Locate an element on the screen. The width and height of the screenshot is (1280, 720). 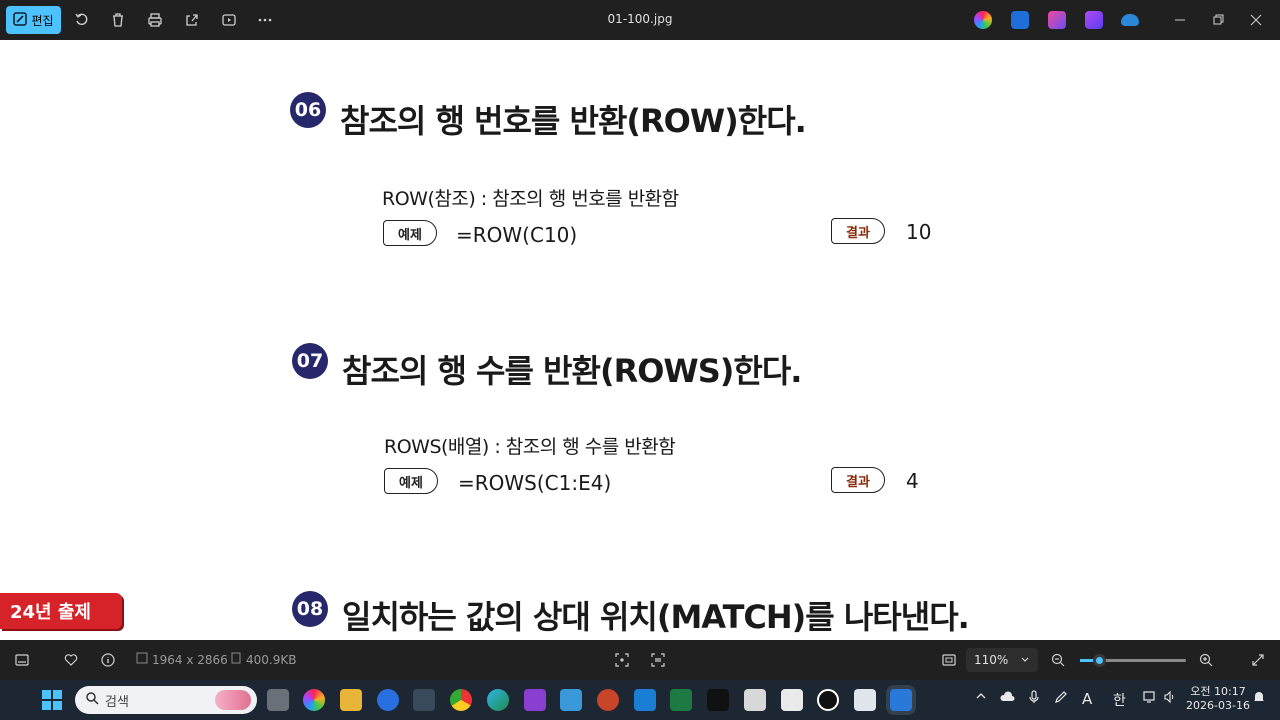
function-description: ROW(참조) : 참조의 행 번호를 반환함 is located at coordinates (530, 199).